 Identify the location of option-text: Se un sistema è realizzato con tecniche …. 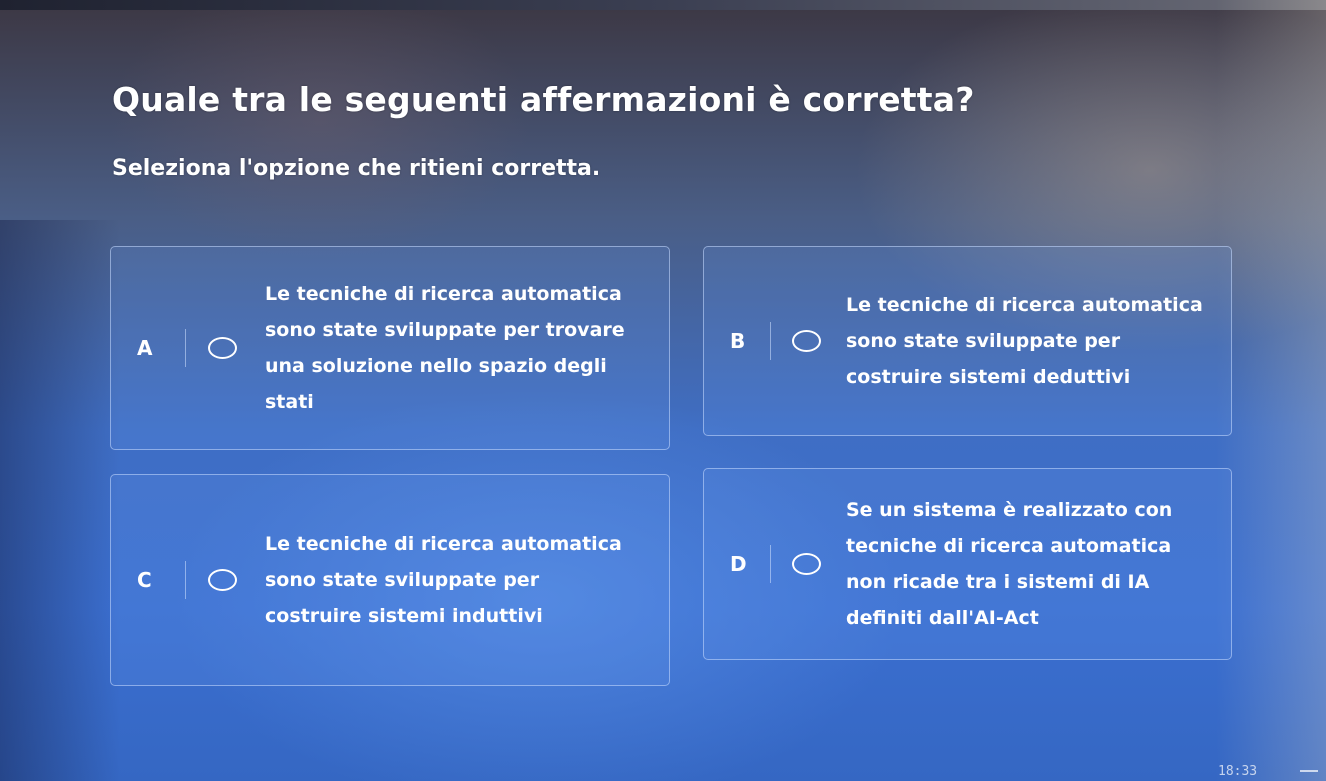
(1009, 564).